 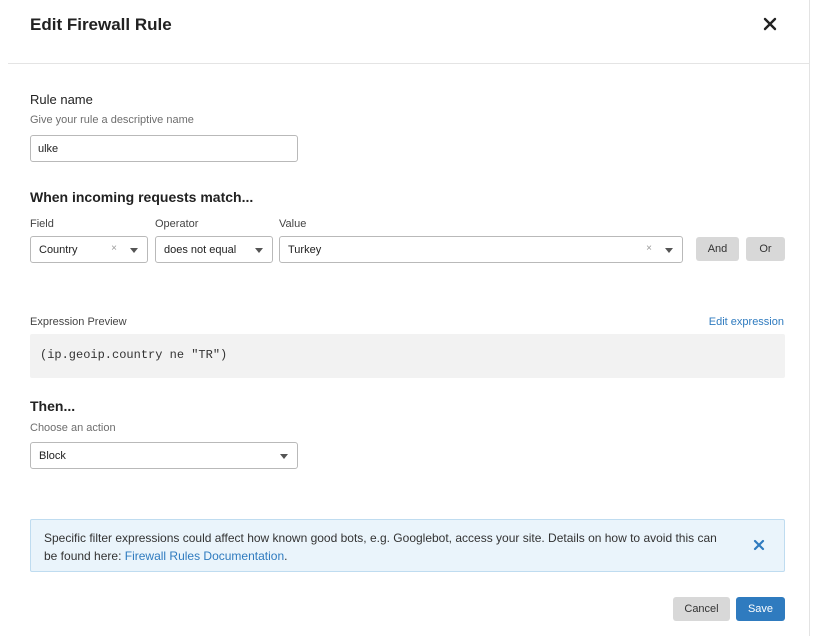 I want to click on rule-name-value: ulke, so click(x=48, y=148).